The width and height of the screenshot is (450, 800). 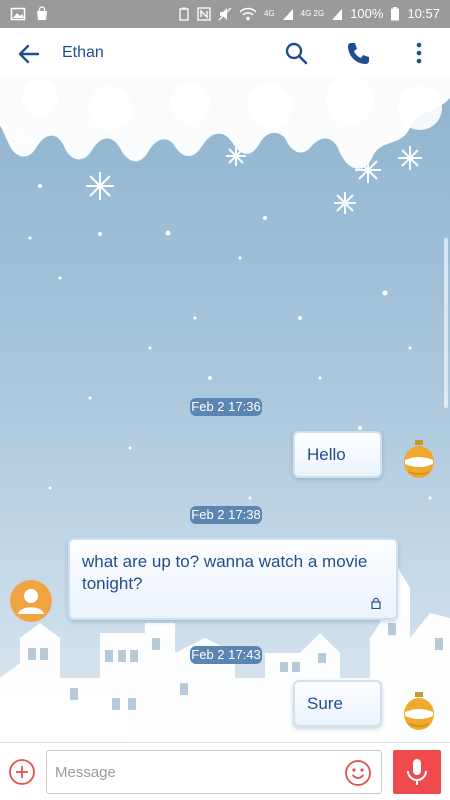 What do you see at coordinates (22, 772) in the screenshot?
I see `add-icon` at bounding box center [22, 772].